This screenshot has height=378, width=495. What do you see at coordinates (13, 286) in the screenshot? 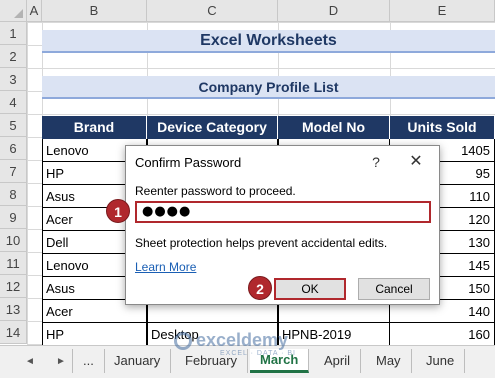
I see `row-header: 12` at bounding box center [13, 286].